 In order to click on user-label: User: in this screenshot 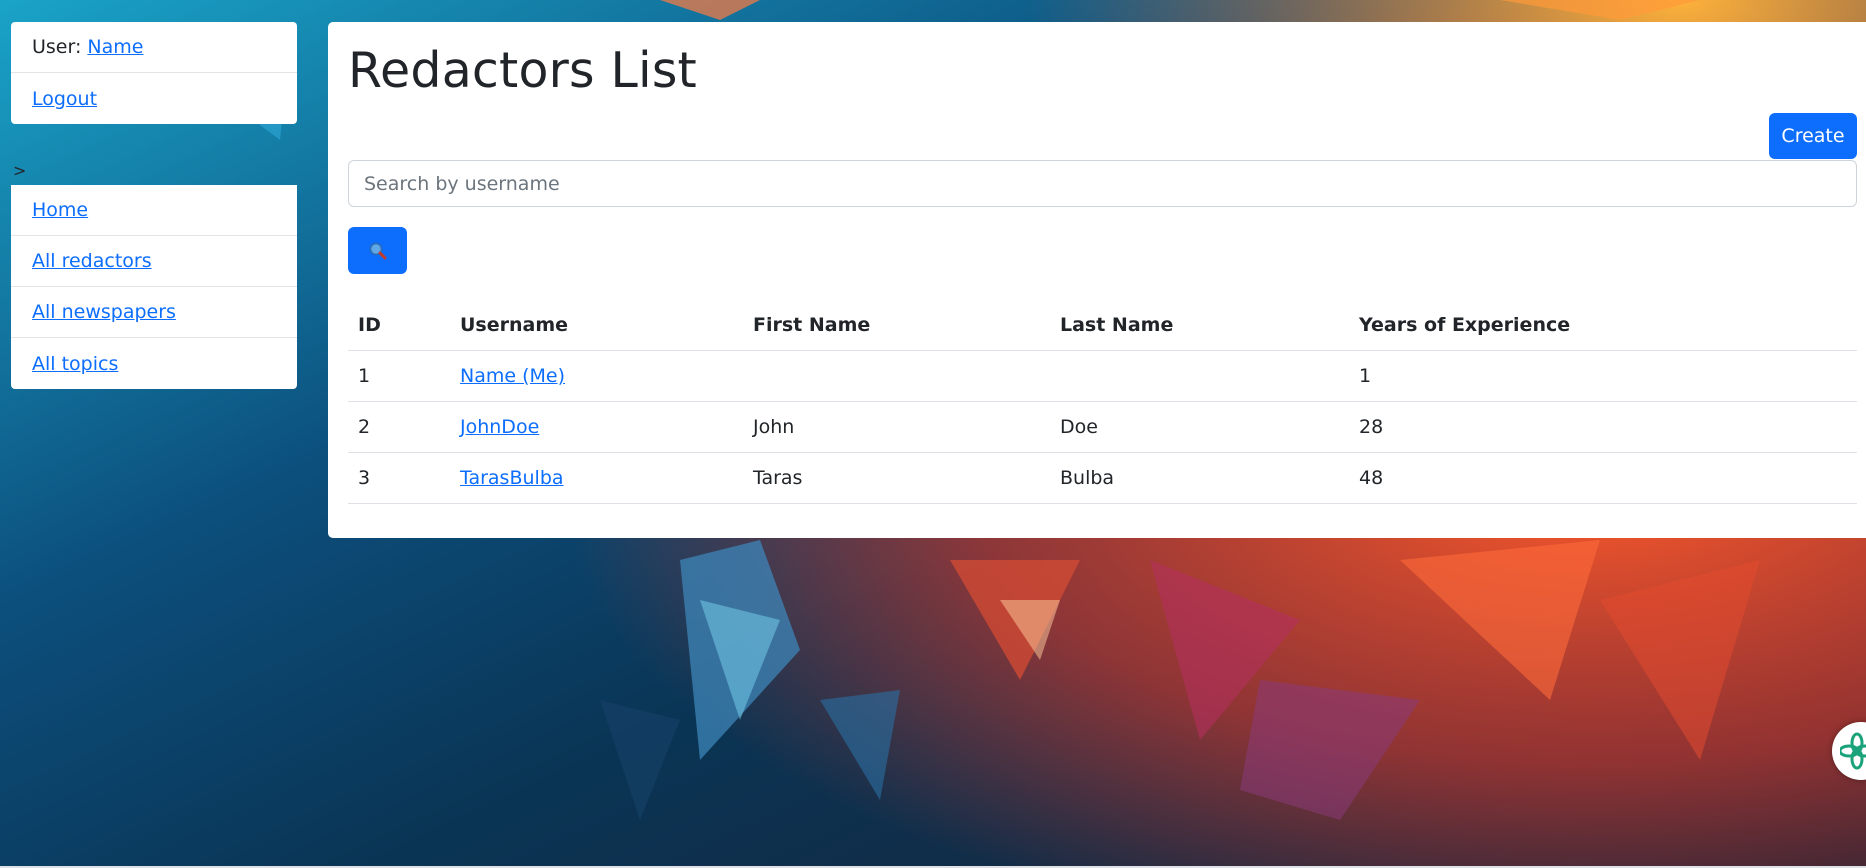, I will do `click(57, 47)`.